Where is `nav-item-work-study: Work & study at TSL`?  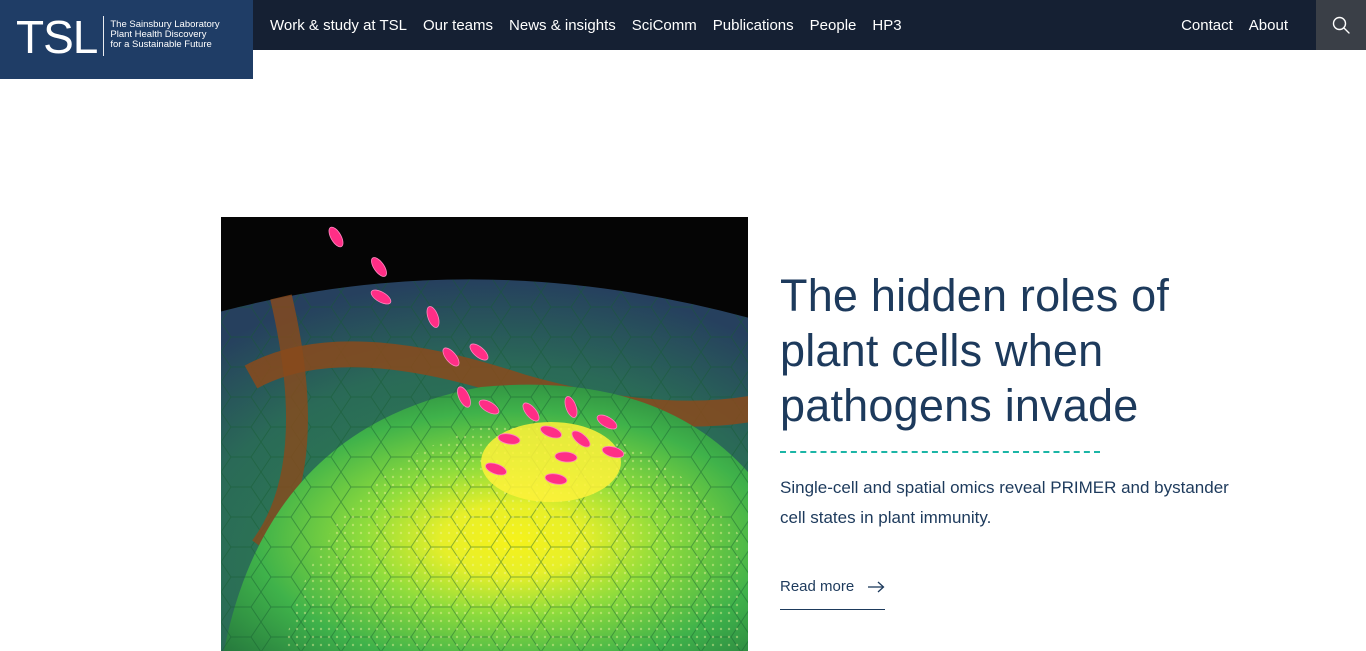 nav-item-work-study: Work & study at TSL is located at coordinates (338, 25).